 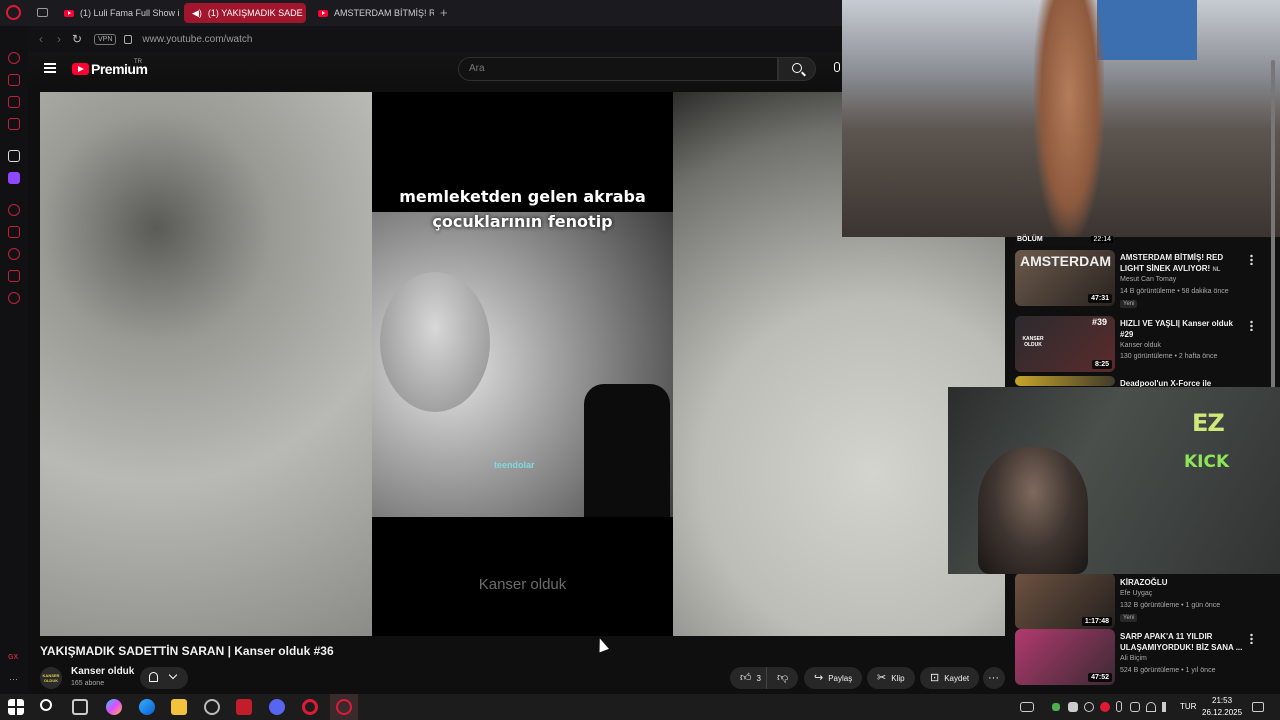 What do you see at coordinates (42, 12) in the screenshot?
I see `tab-grid-icon` at bounding box center [42, 12].